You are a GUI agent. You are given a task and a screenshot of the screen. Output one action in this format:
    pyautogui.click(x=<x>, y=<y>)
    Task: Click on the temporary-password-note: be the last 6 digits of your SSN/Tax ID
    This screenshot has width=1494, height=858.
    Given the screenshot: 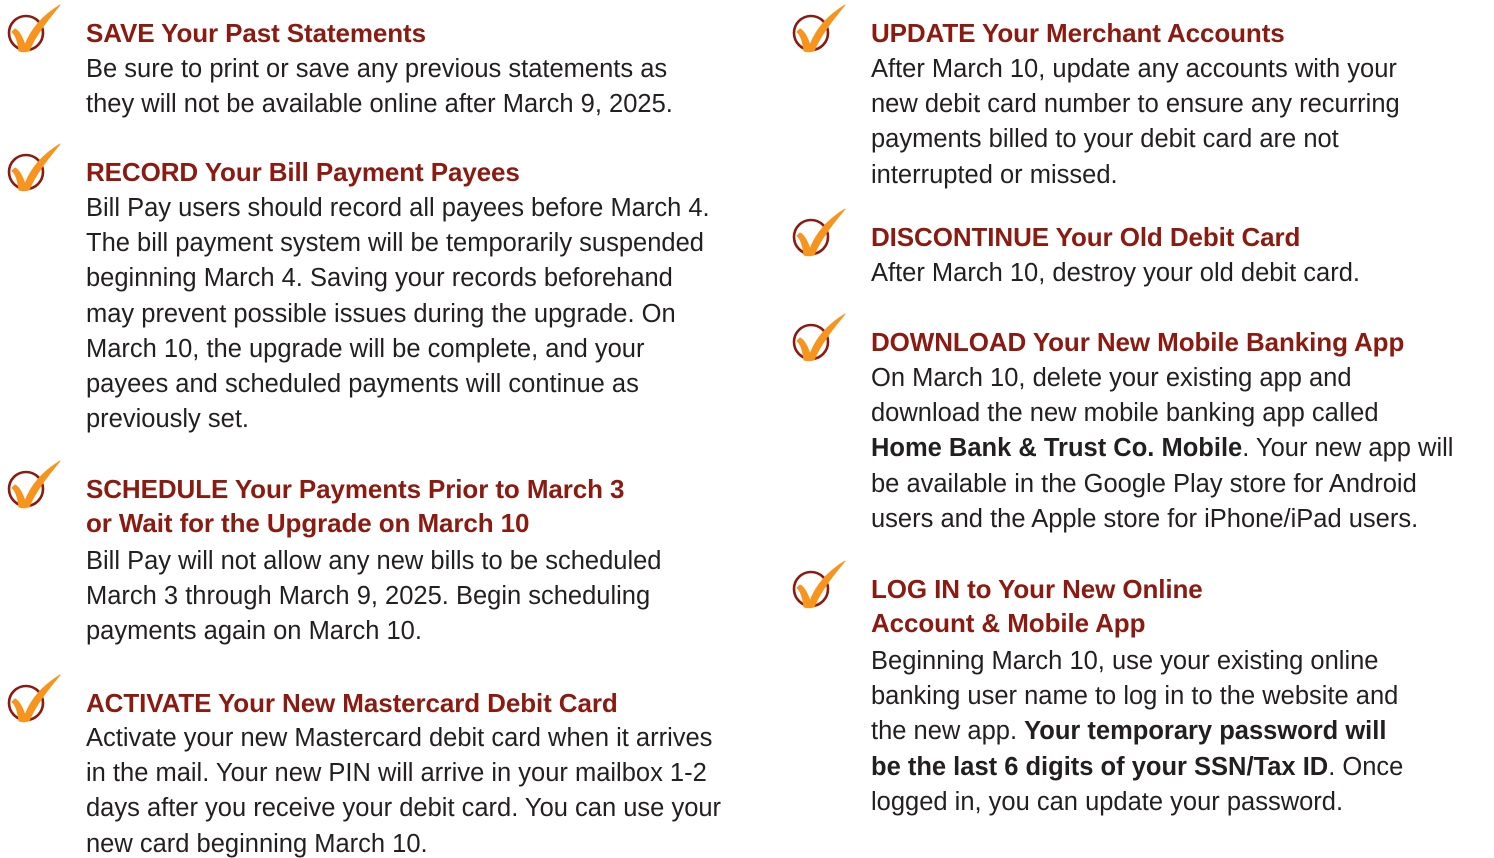 What is the action you would take?
    pyautogui.click(x=1100, y=766)
    